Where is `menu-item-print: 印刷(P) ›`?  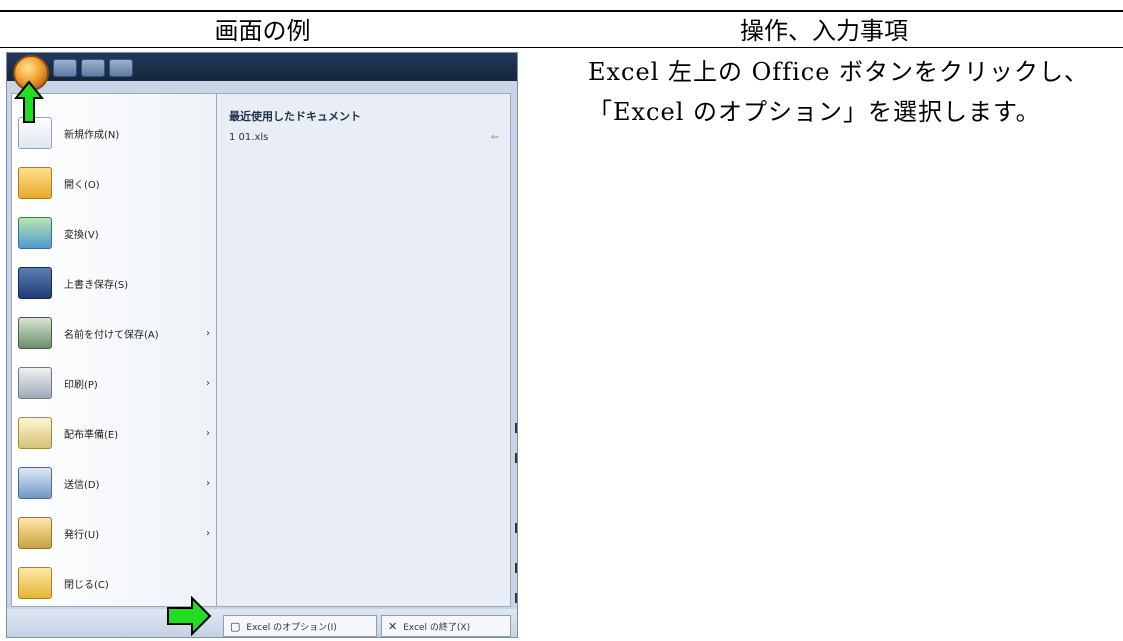 menu-item-print: 印刷(P) › is located at coordinates (116, 383).